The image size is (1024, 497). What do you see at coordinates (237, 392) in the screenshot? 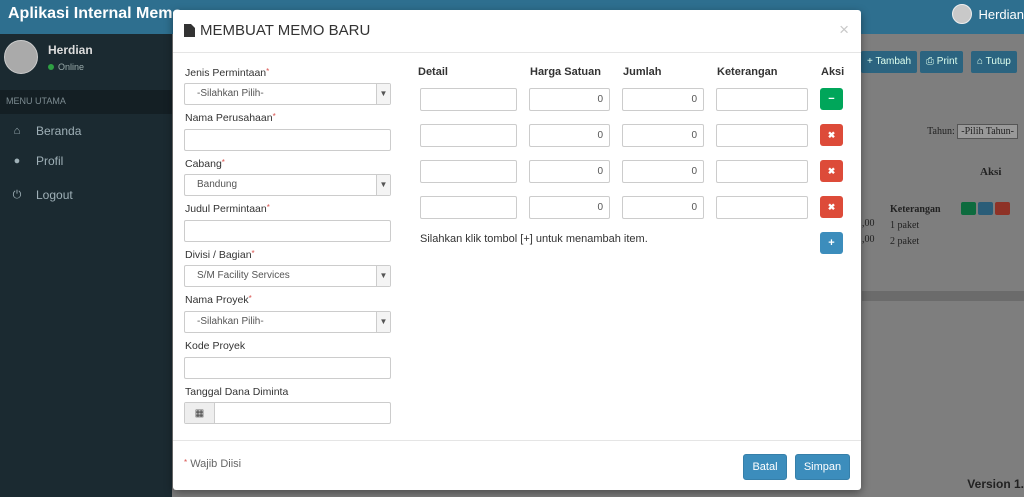
I see `tanggal-label: Tanggal Dana Diminta` at bounding box center [237, 392].